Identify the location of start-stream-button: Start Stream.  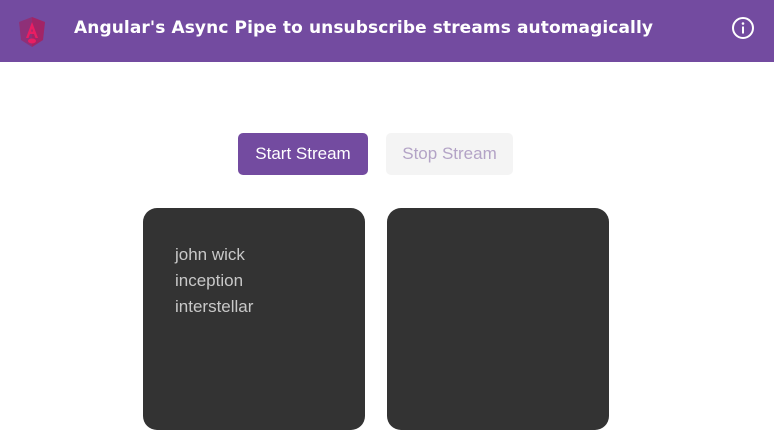
(303, 154).